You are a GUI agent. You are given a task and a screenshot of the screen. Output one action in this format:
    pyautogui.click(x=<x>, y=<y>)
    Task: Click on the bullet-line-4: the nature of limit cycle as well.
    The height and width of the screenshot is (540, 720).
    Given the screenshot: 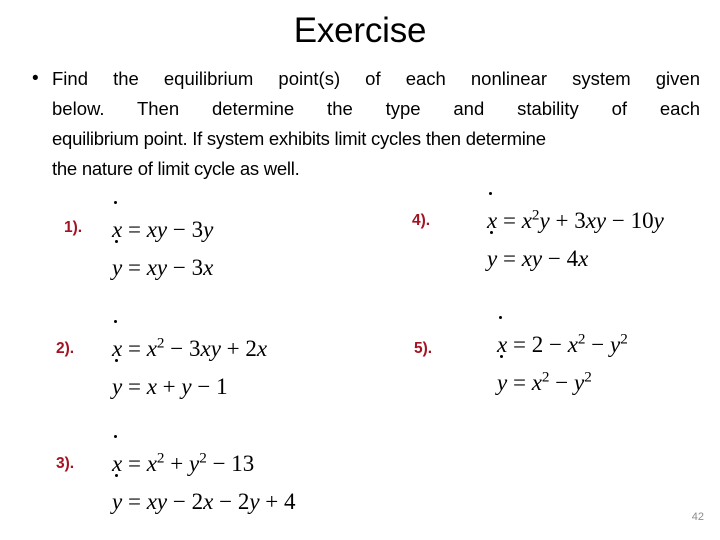 What is the action you would take?
    pyautogui.click(x=176, y=168)
    